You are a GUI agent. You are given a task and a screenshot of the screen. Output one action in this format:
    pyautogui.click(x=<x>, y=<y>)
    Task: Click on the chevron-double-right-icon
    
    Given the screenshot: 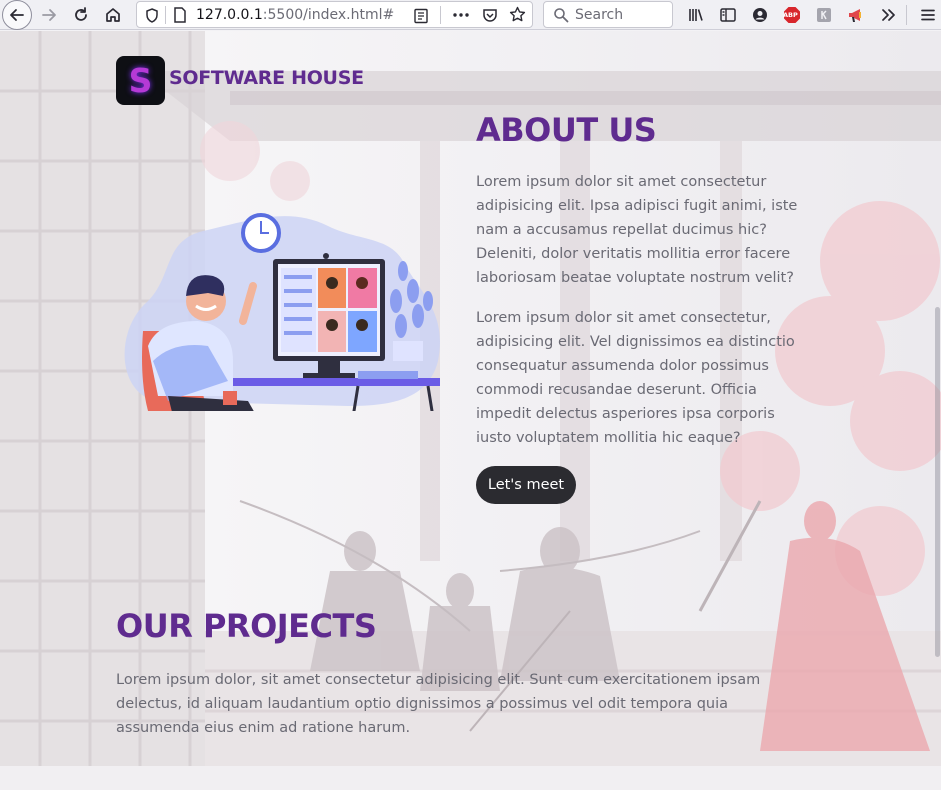 What is the action you would take?
    pyautogui.click(x=888, y=15)
    